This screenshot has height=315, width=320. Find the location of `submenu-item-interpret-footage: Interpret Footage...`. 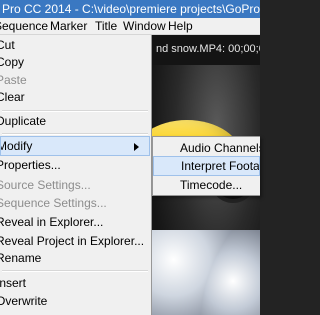

submenu-item-interpret-footage: Interpret Footage... is located at coordinates (206, 166).